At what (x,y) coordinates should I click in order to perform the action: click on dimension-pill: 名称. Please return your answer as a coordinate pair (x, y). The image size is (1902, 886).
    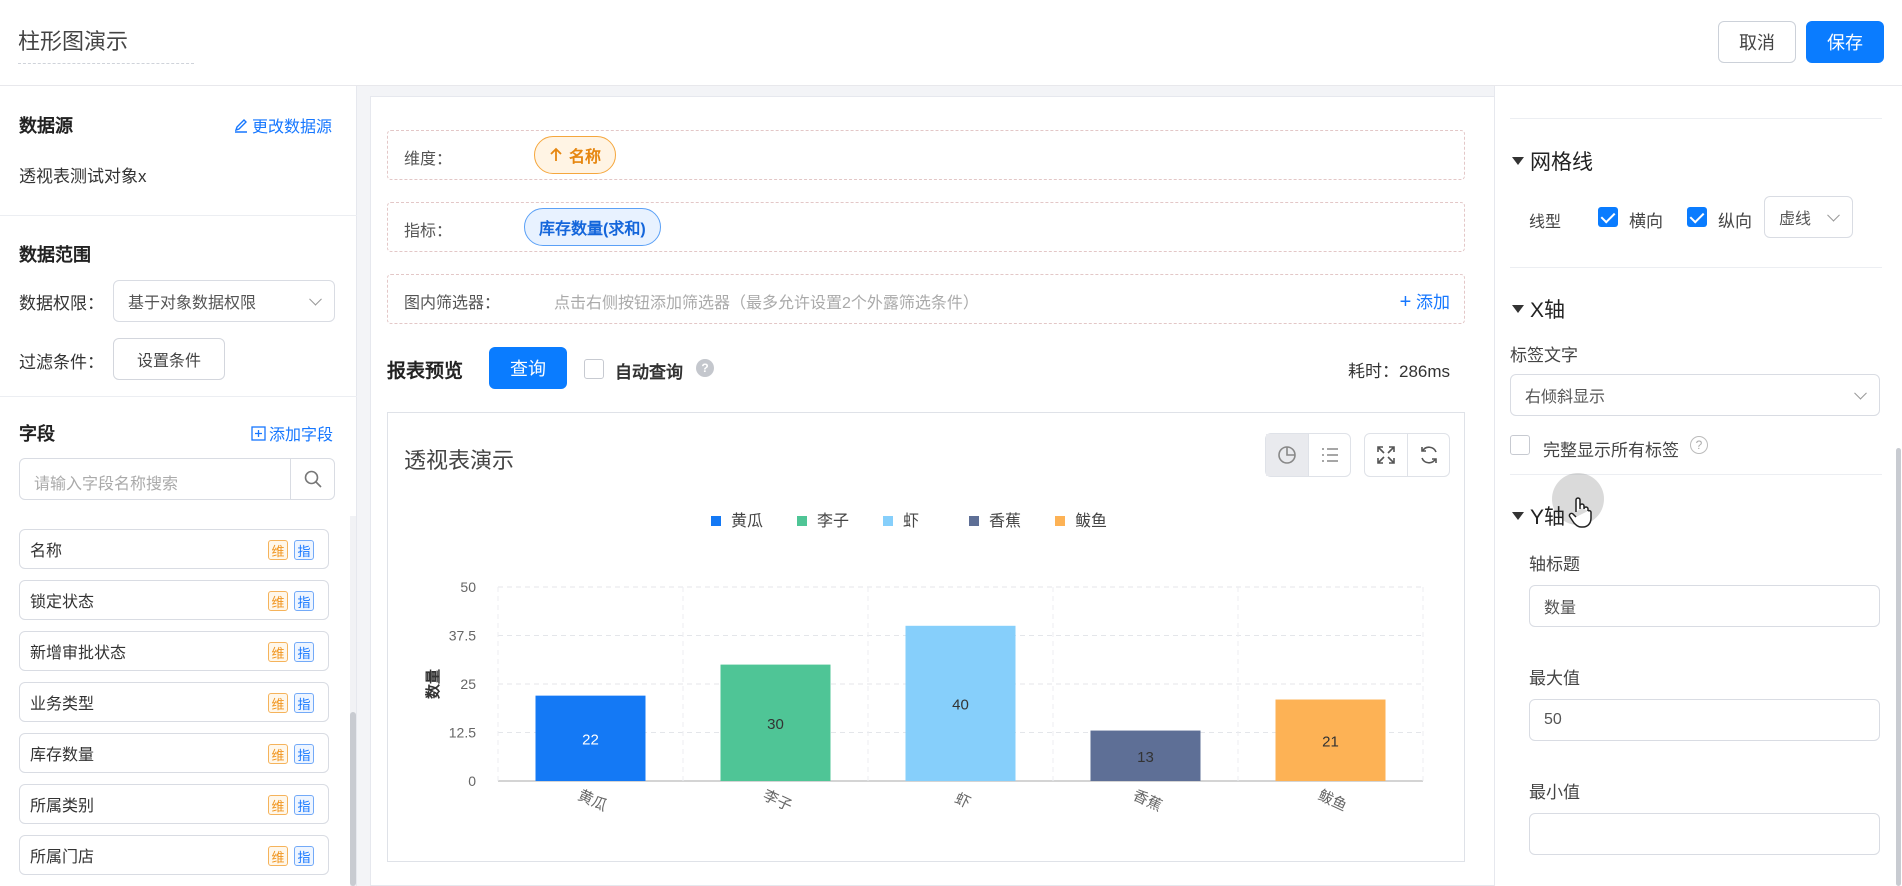
    Looking at the image, I should click on (575, 155).